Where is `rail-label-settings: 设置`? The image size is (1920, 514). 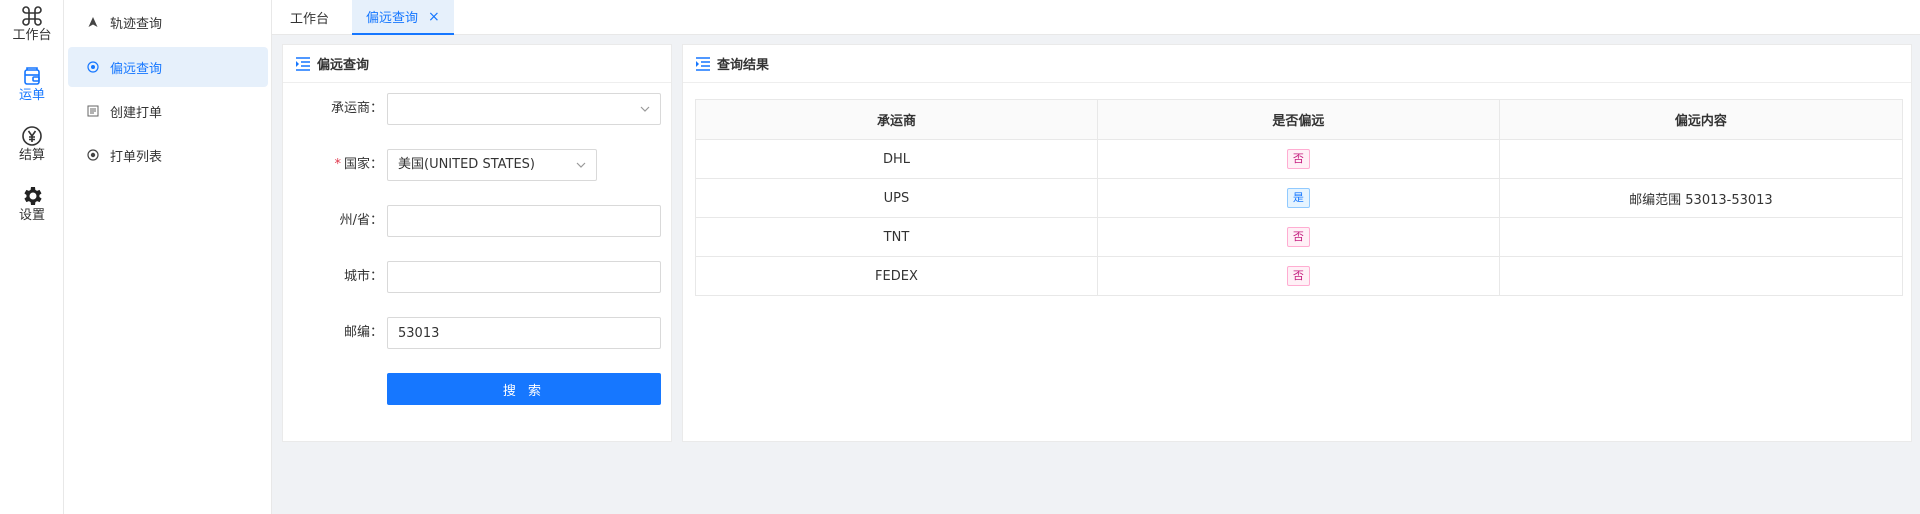
rail-label-settings: 设置 is located at coordinates (31, 215).